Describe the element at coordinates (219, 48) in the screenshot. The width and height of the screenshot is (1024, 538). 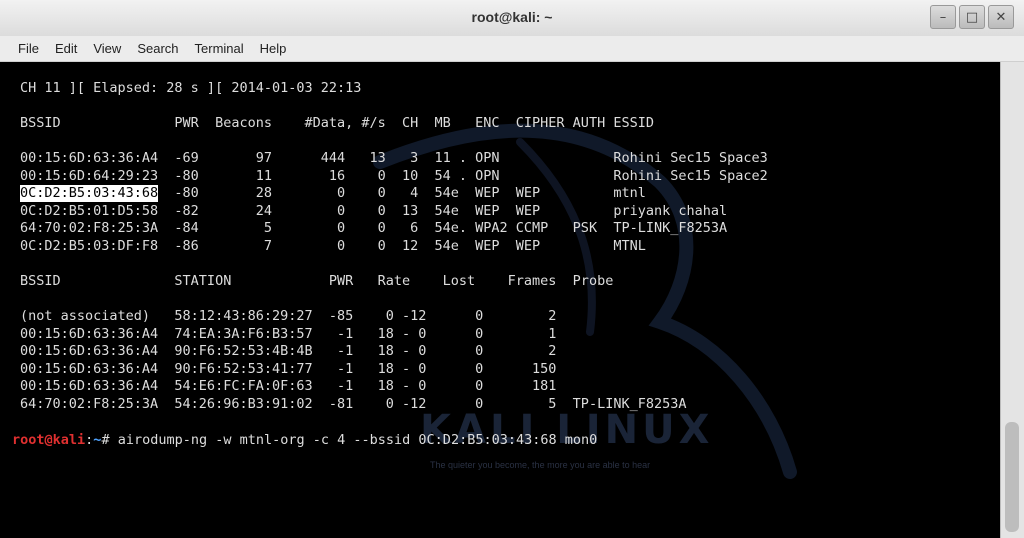
I see `menu-terminal: Terminal` at that location.